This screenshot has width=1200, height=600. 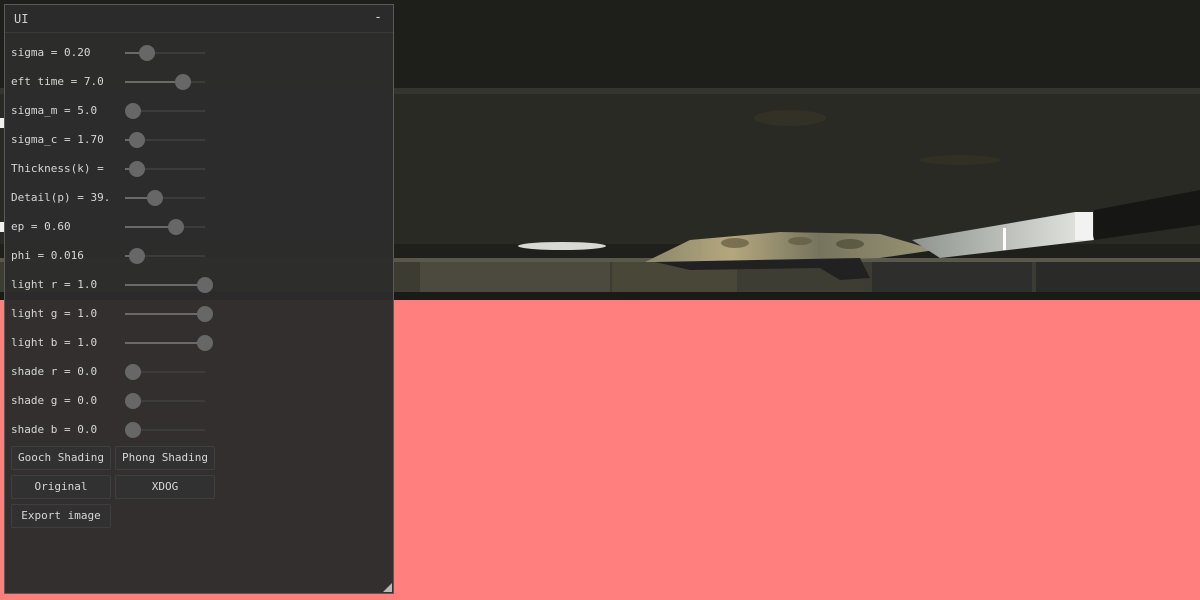 I want to click on slider-label-light-b: light b = 1.0, so click(x=54, y=342).